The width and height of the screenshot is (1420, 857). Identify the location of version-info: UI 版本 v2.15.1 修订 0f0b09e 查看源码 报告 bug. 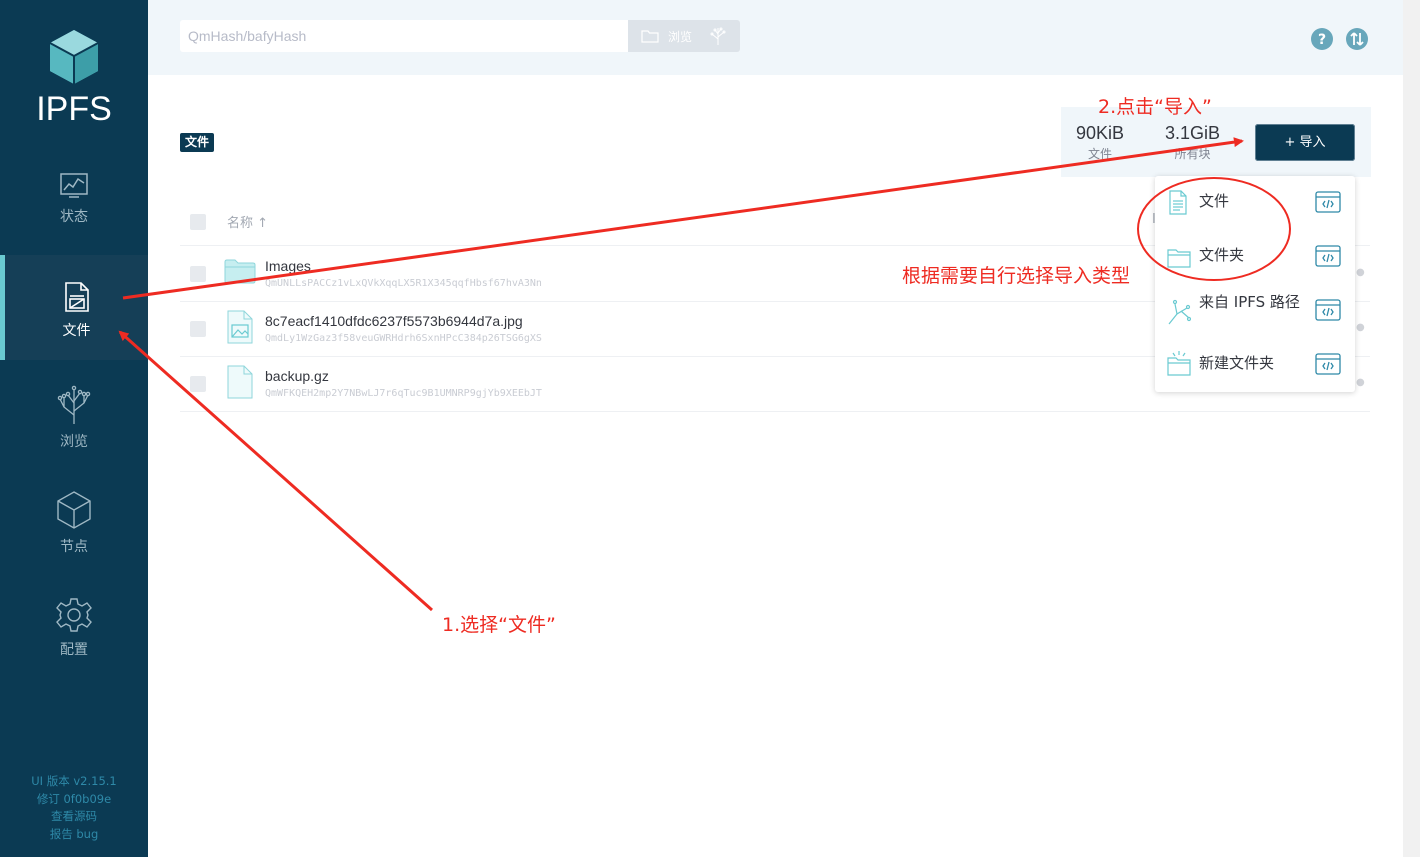
(74, 808).